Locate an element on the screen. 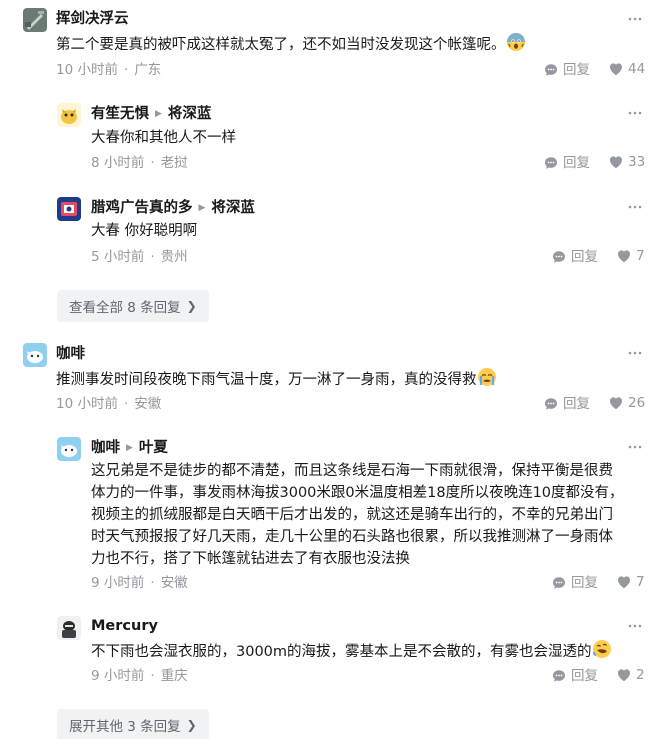  reply-text-line: 体力的一件事，事发雨林海拔3000米跟0米温度相差18度所以夜晚连10度都没有， is located at coordinates (357, 493).